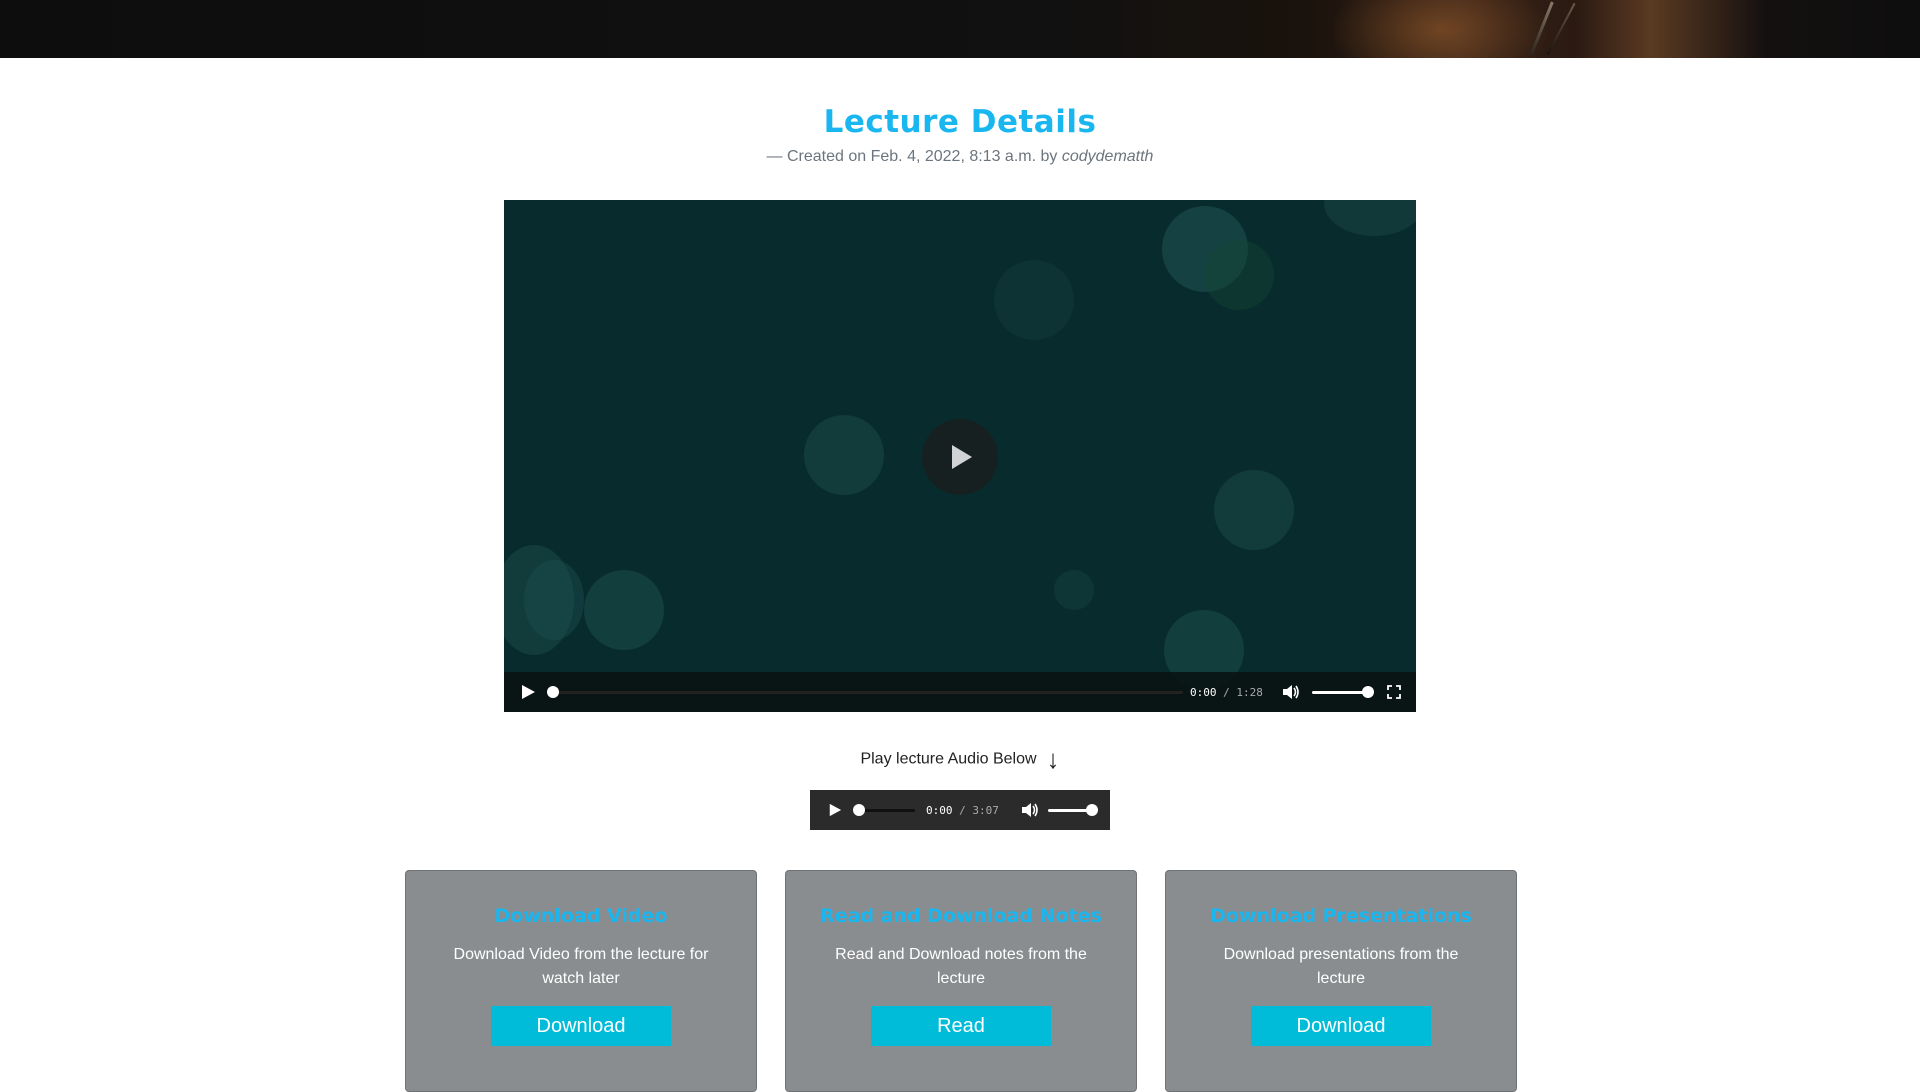 Image resolution: width=1920 pixels, height=1092 pixels. Describe the element at coordinates (1053, 759) in the screenshot. I see `arrow-down-icon: ↓` at that location.